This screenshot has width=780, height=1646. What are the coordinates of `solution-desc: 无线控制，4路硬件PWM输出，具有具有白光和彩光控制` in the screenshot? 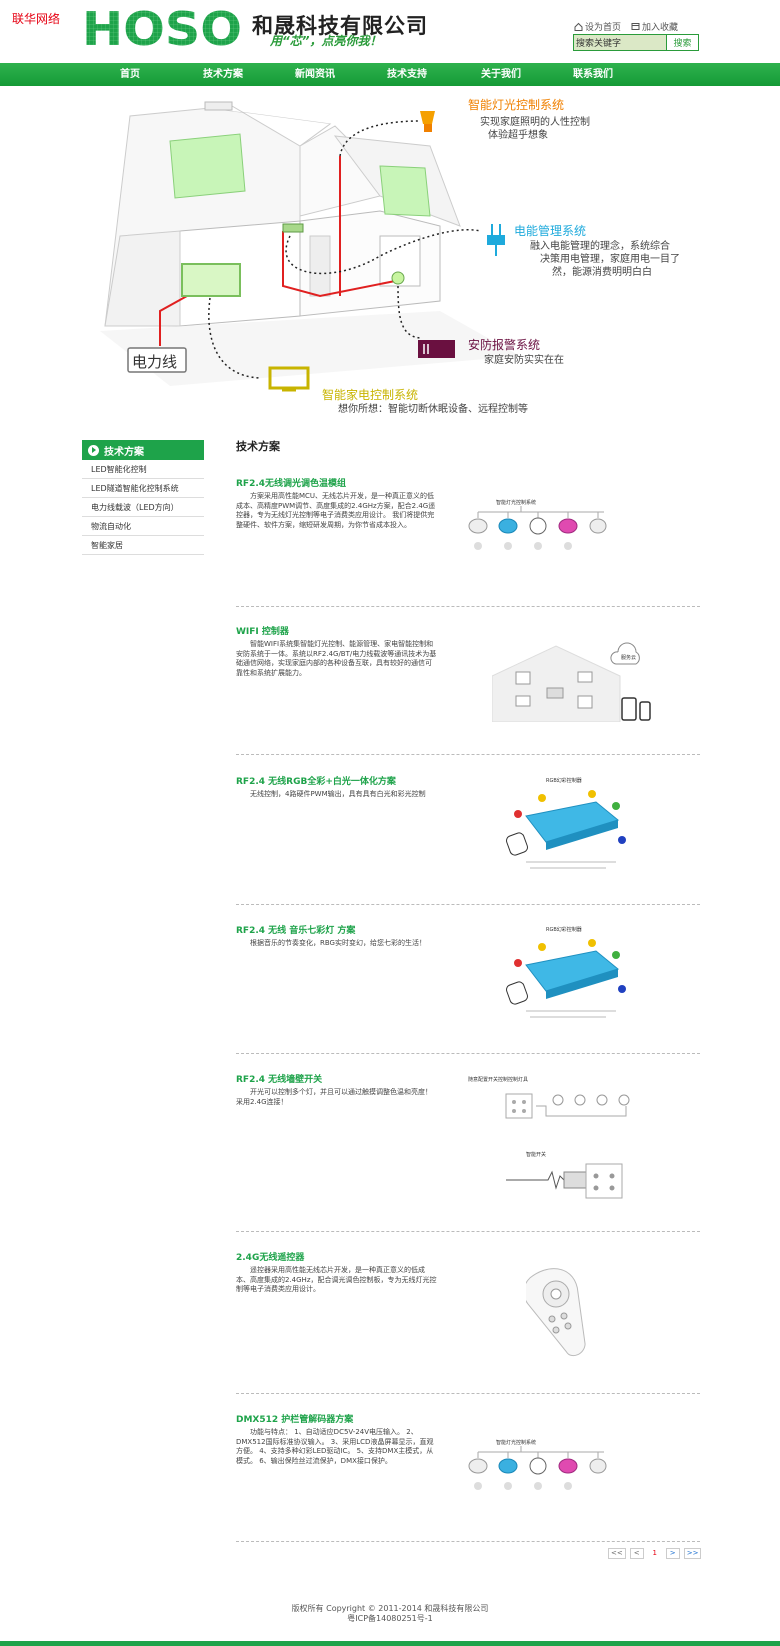 It's located at (338, 794).